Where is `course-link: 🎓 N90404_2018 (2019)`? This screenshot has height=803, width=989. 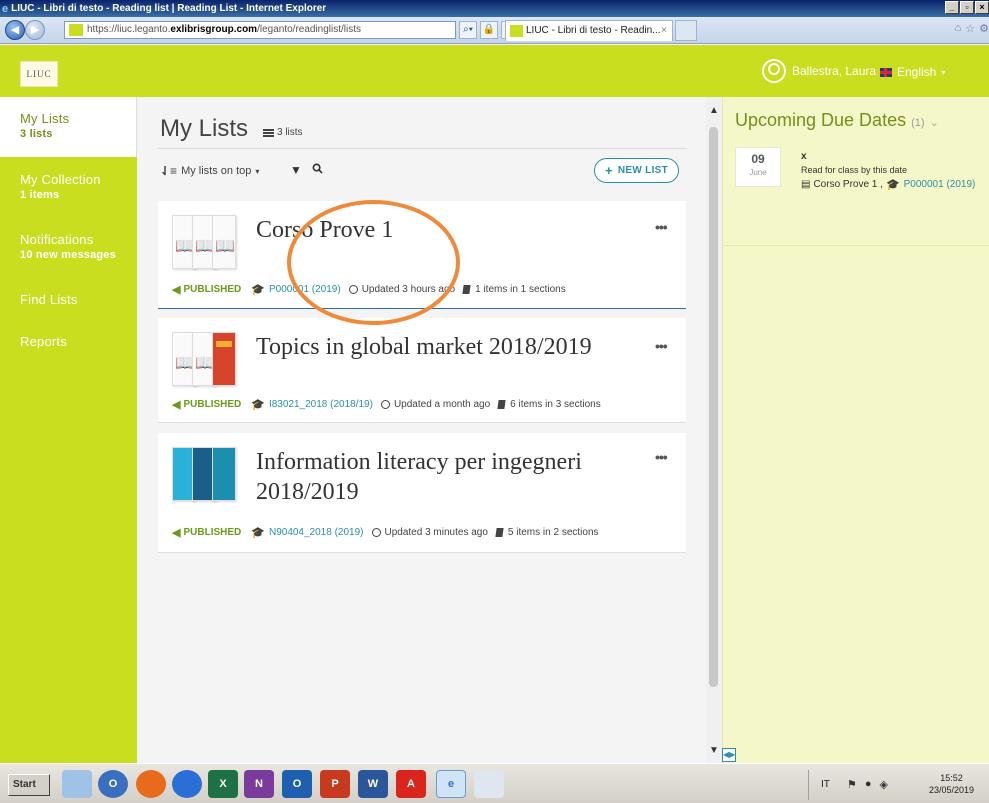 course-link: 🎓 N90404_2018 (2019) is located at coordinates (307, 532).